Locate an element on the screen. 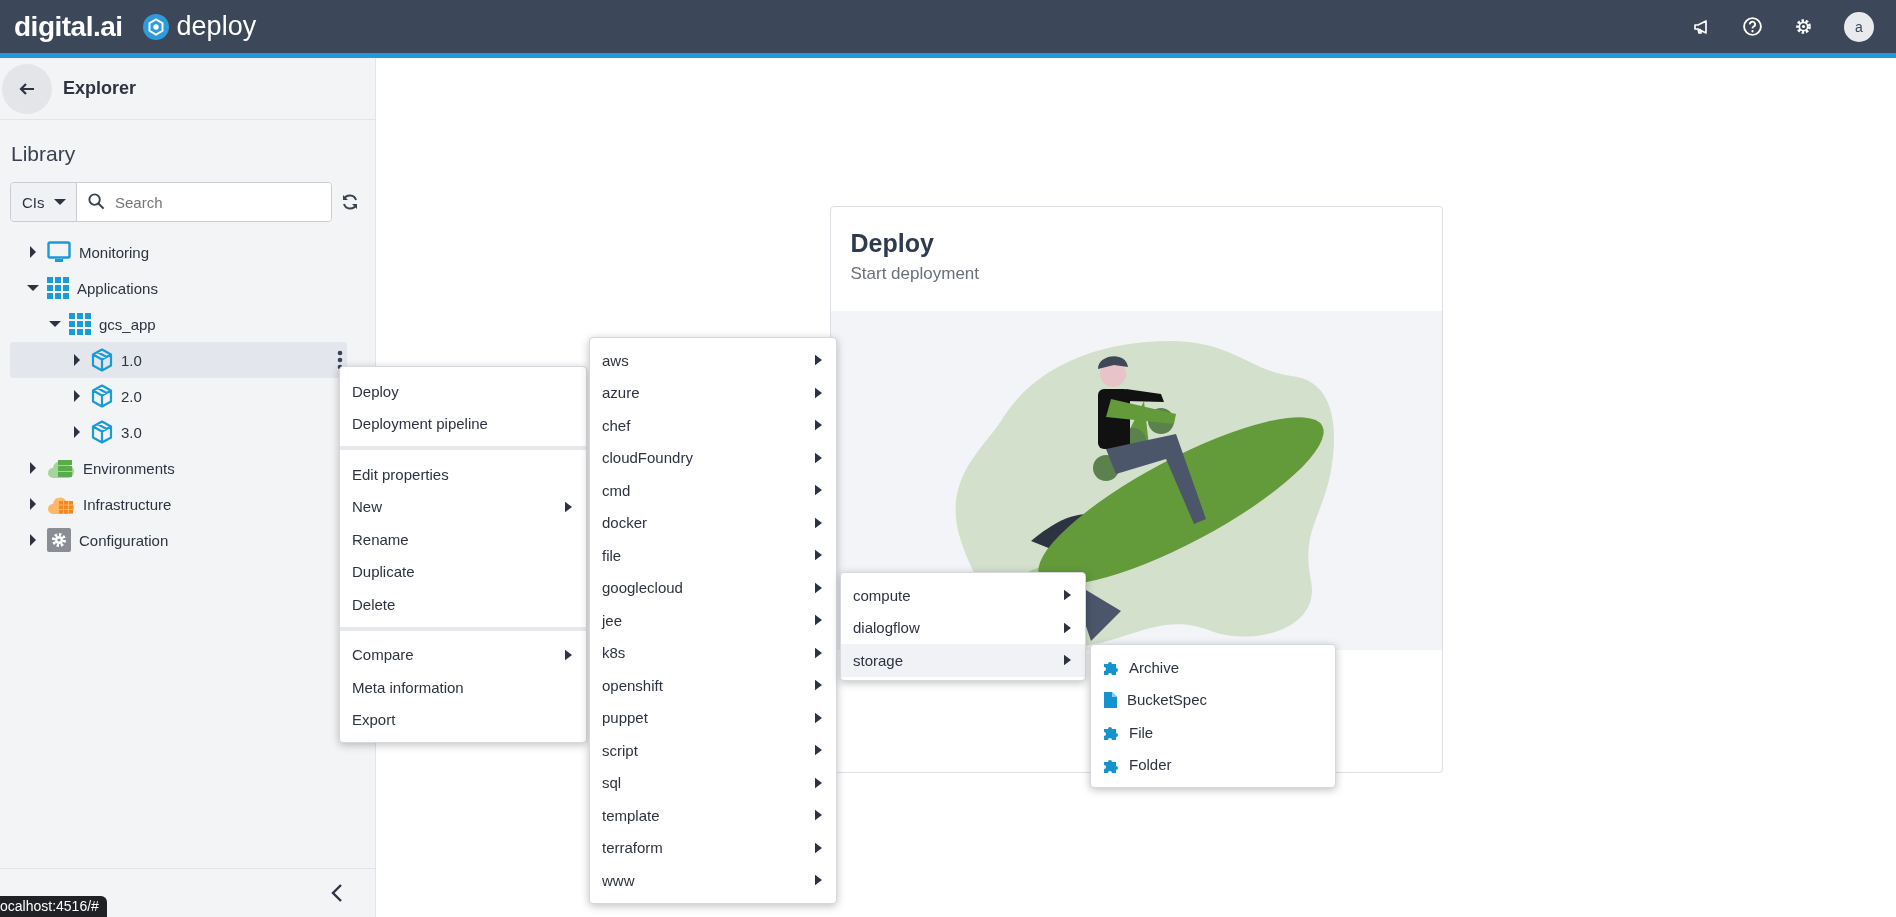 This screenshot has height=917, width=1896. menu-item: aws is located at coordinates (713, 360).